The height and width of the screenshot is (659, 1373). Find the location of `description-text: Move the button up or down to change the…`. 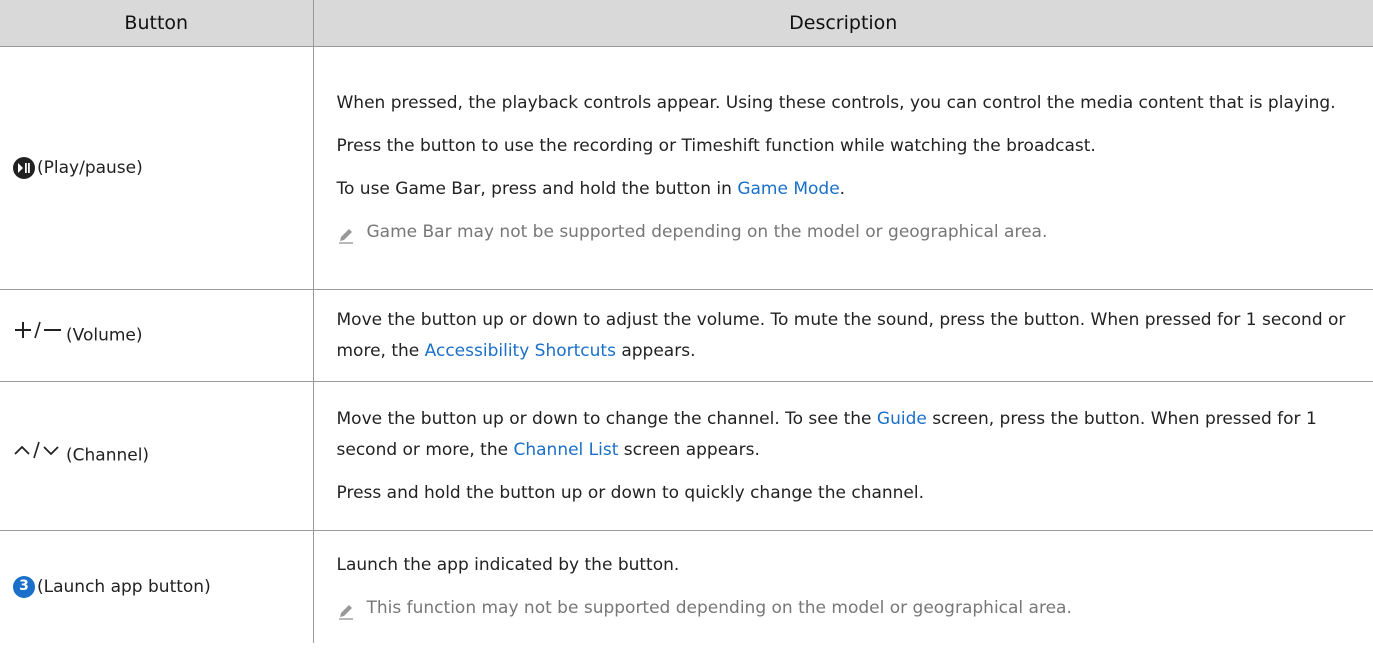

description-text: Move the button up or down to change the… is located at coordinates (826, 434).